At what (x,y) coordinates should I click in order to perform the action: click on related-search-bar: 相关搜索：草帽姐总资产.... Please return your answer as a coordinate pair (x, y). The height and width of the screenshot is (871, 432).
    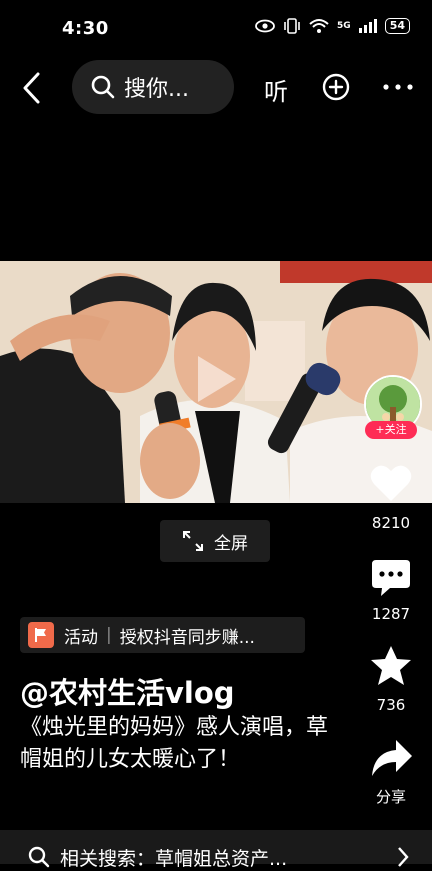
    Looking at the image, I should click on (216, 850).